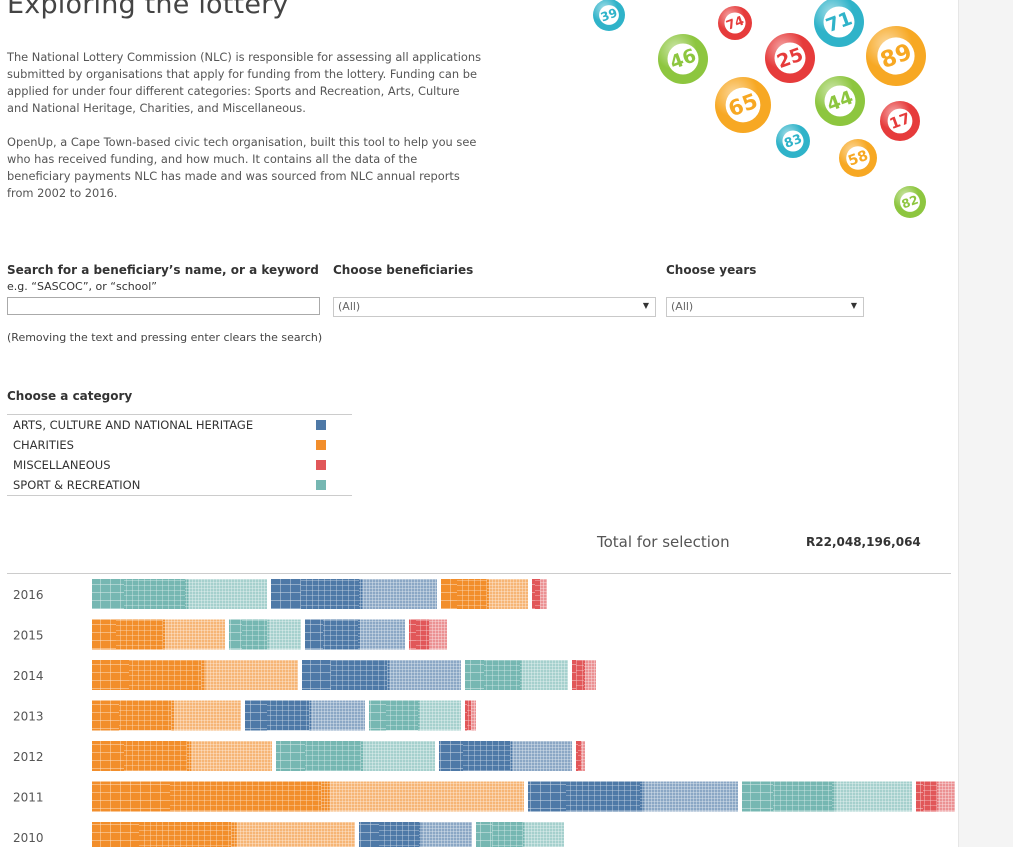 This screenshot has width=1013, height=847. What do you see at coordinates (985, 423) in the screenshot?
I see `scroll-region` at bounding box center [985, 423].